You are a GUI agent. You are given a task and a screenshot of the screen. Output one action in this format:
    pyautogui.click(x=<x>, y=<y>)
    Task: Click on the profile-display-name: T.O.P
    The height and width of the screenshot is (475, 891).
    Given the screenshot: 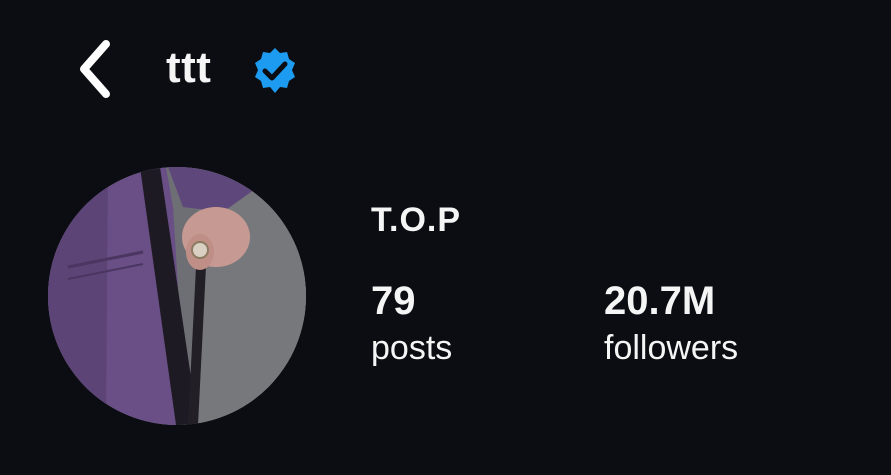 What is the action you would take?
    pyautogui.click(x=416, y=220)
    